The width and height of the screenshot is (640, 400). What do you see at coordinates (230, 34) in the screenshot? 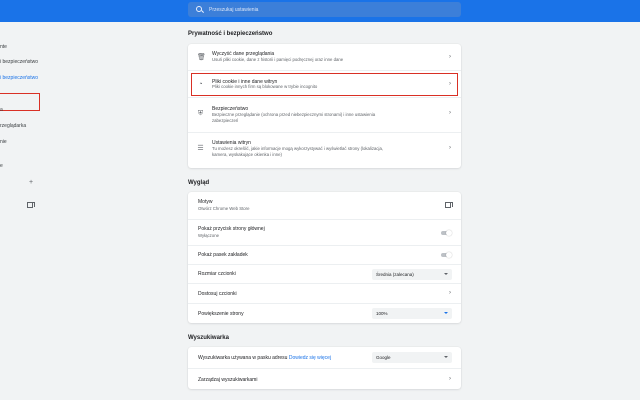
I see `section-title-privacy: Prywatność i bezpieczeństwo` at bounding box center [230, 34].